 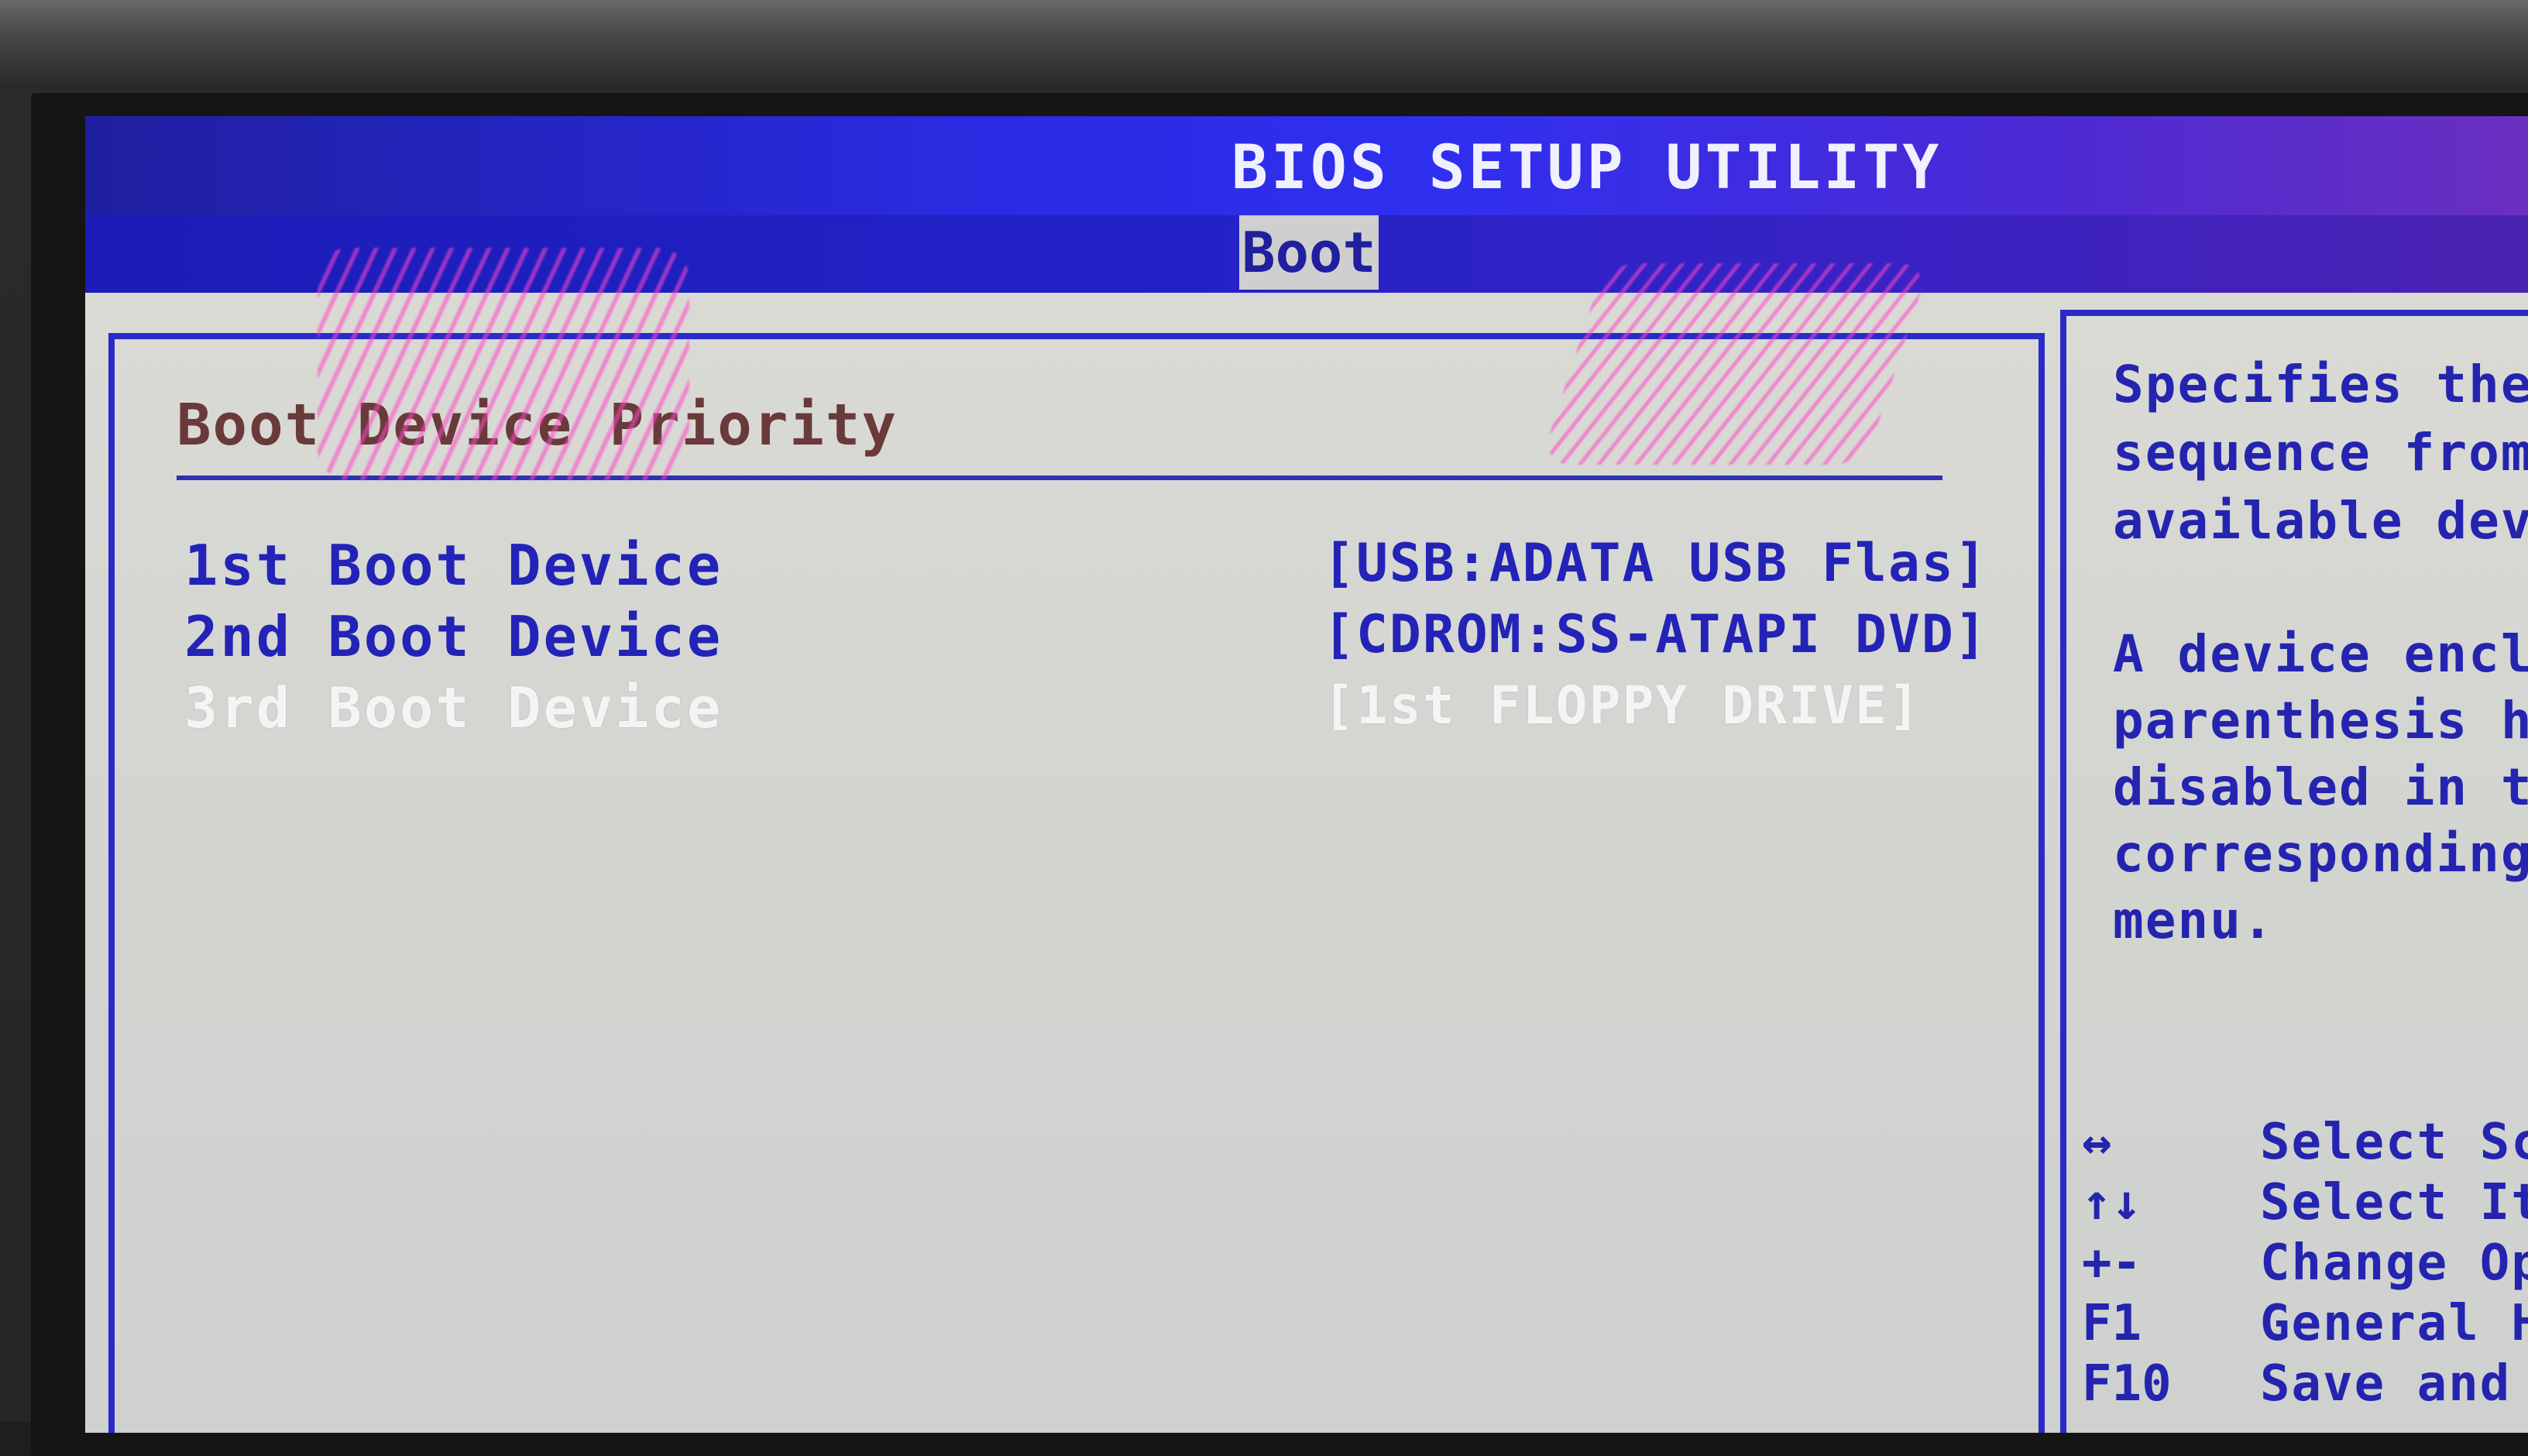 What do you see at coordinates (1655, 564) in the screenshot?
I see `boot-device-1-value: [USB:ADATA USB Flas]` at bounding box center [1655, 564].